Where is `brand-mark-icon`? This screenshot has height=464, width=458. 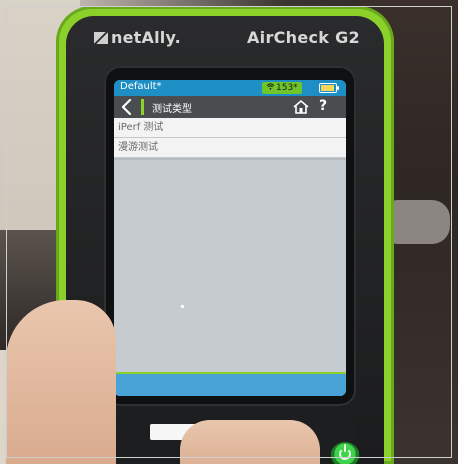 brand-mark-icon is located at coordinates (101, 38).